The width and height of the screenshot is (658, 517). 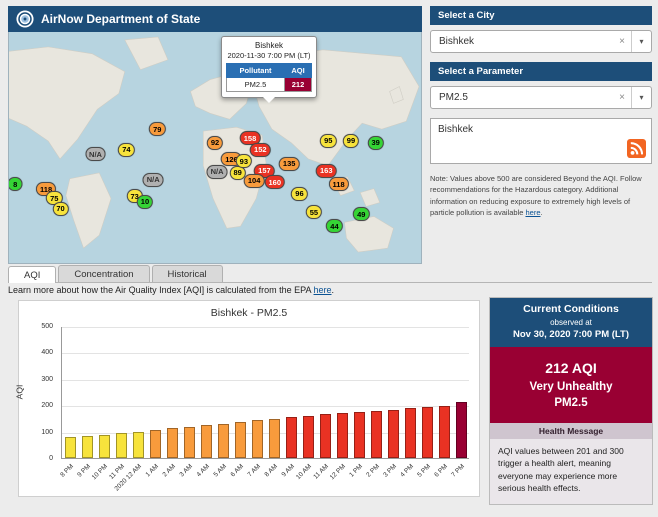 What do you see at coordinates (47, 406) in the screenshot?
I see `chart-y-tick-label: 200` at bounding box center [47, 406].